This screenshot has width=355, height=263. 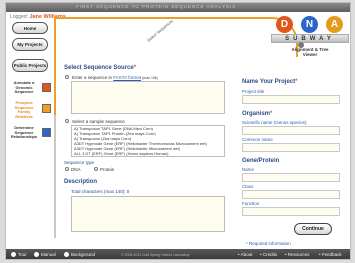 I want to click on home-button: Home, so click(x=30, y=28).